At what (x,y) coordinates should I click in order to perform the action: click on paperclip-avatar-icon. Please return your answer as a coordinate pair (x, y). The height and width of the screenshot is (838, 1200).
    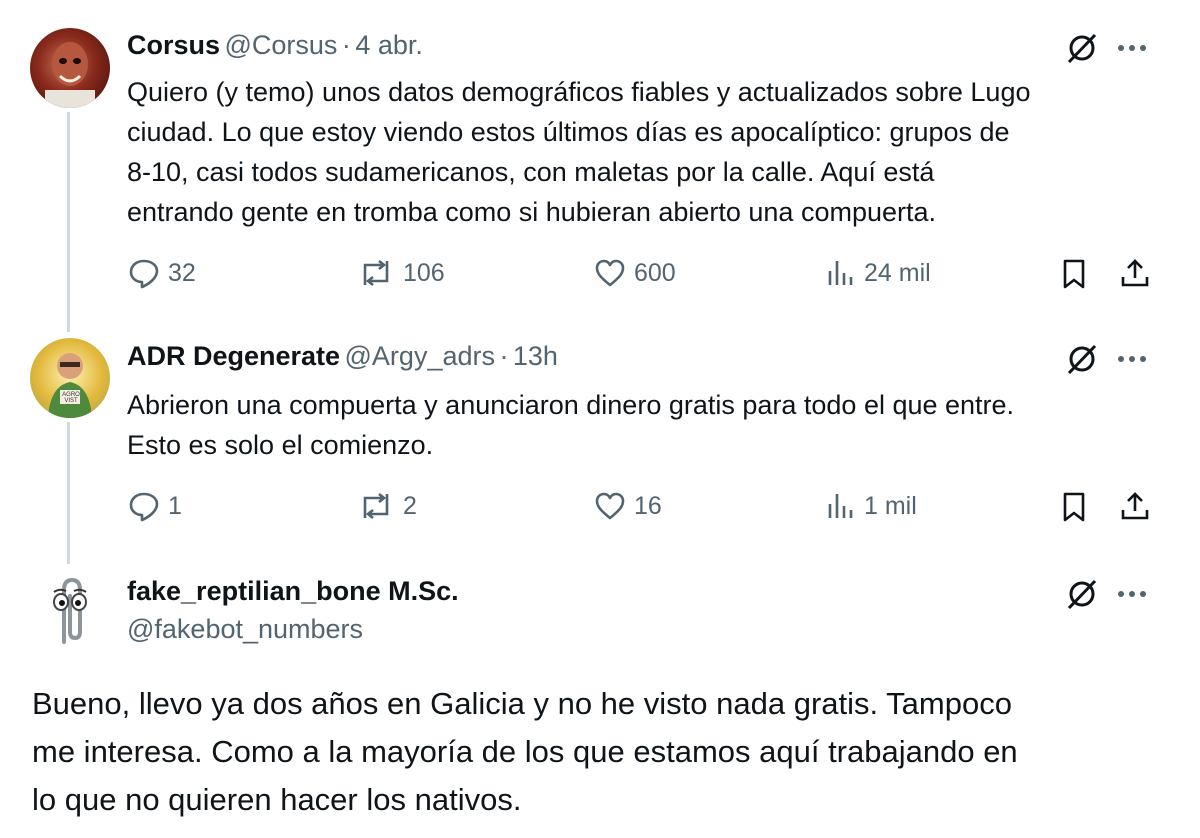
    Looking at the image, I should click on (70, 610).